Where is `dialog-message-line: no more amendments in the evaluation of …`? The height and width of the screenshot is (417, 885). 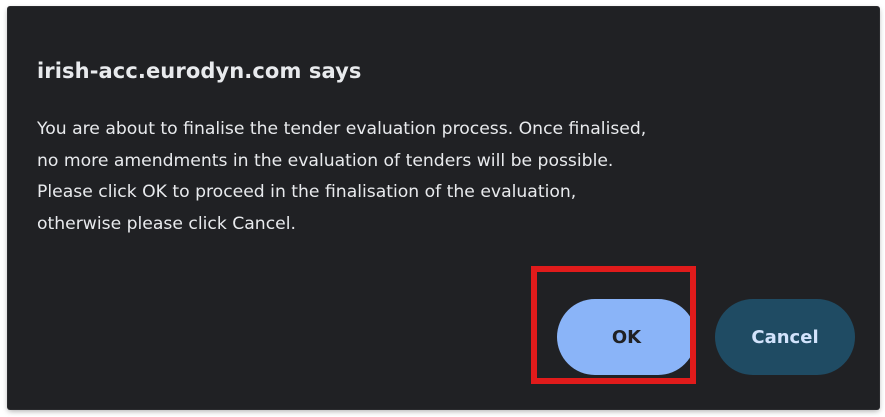 dialog-message-line: no more amendments in the evaluation of … is located at coordinates (325, 160).